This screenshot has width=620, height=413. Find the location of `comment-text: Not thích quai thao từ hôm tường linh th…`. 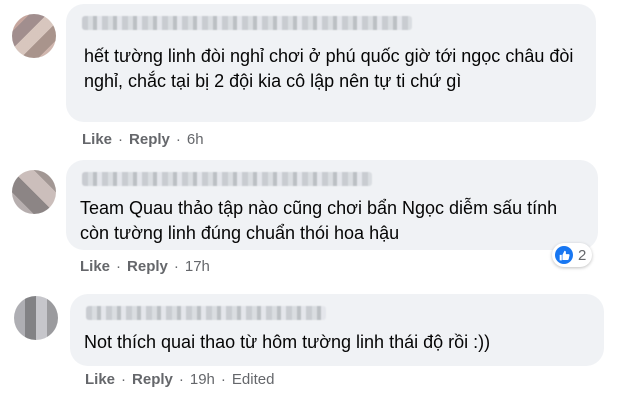

comment-text: Not thích quai thao từ hôm tường linh th… is located at coordinates (287, 342).